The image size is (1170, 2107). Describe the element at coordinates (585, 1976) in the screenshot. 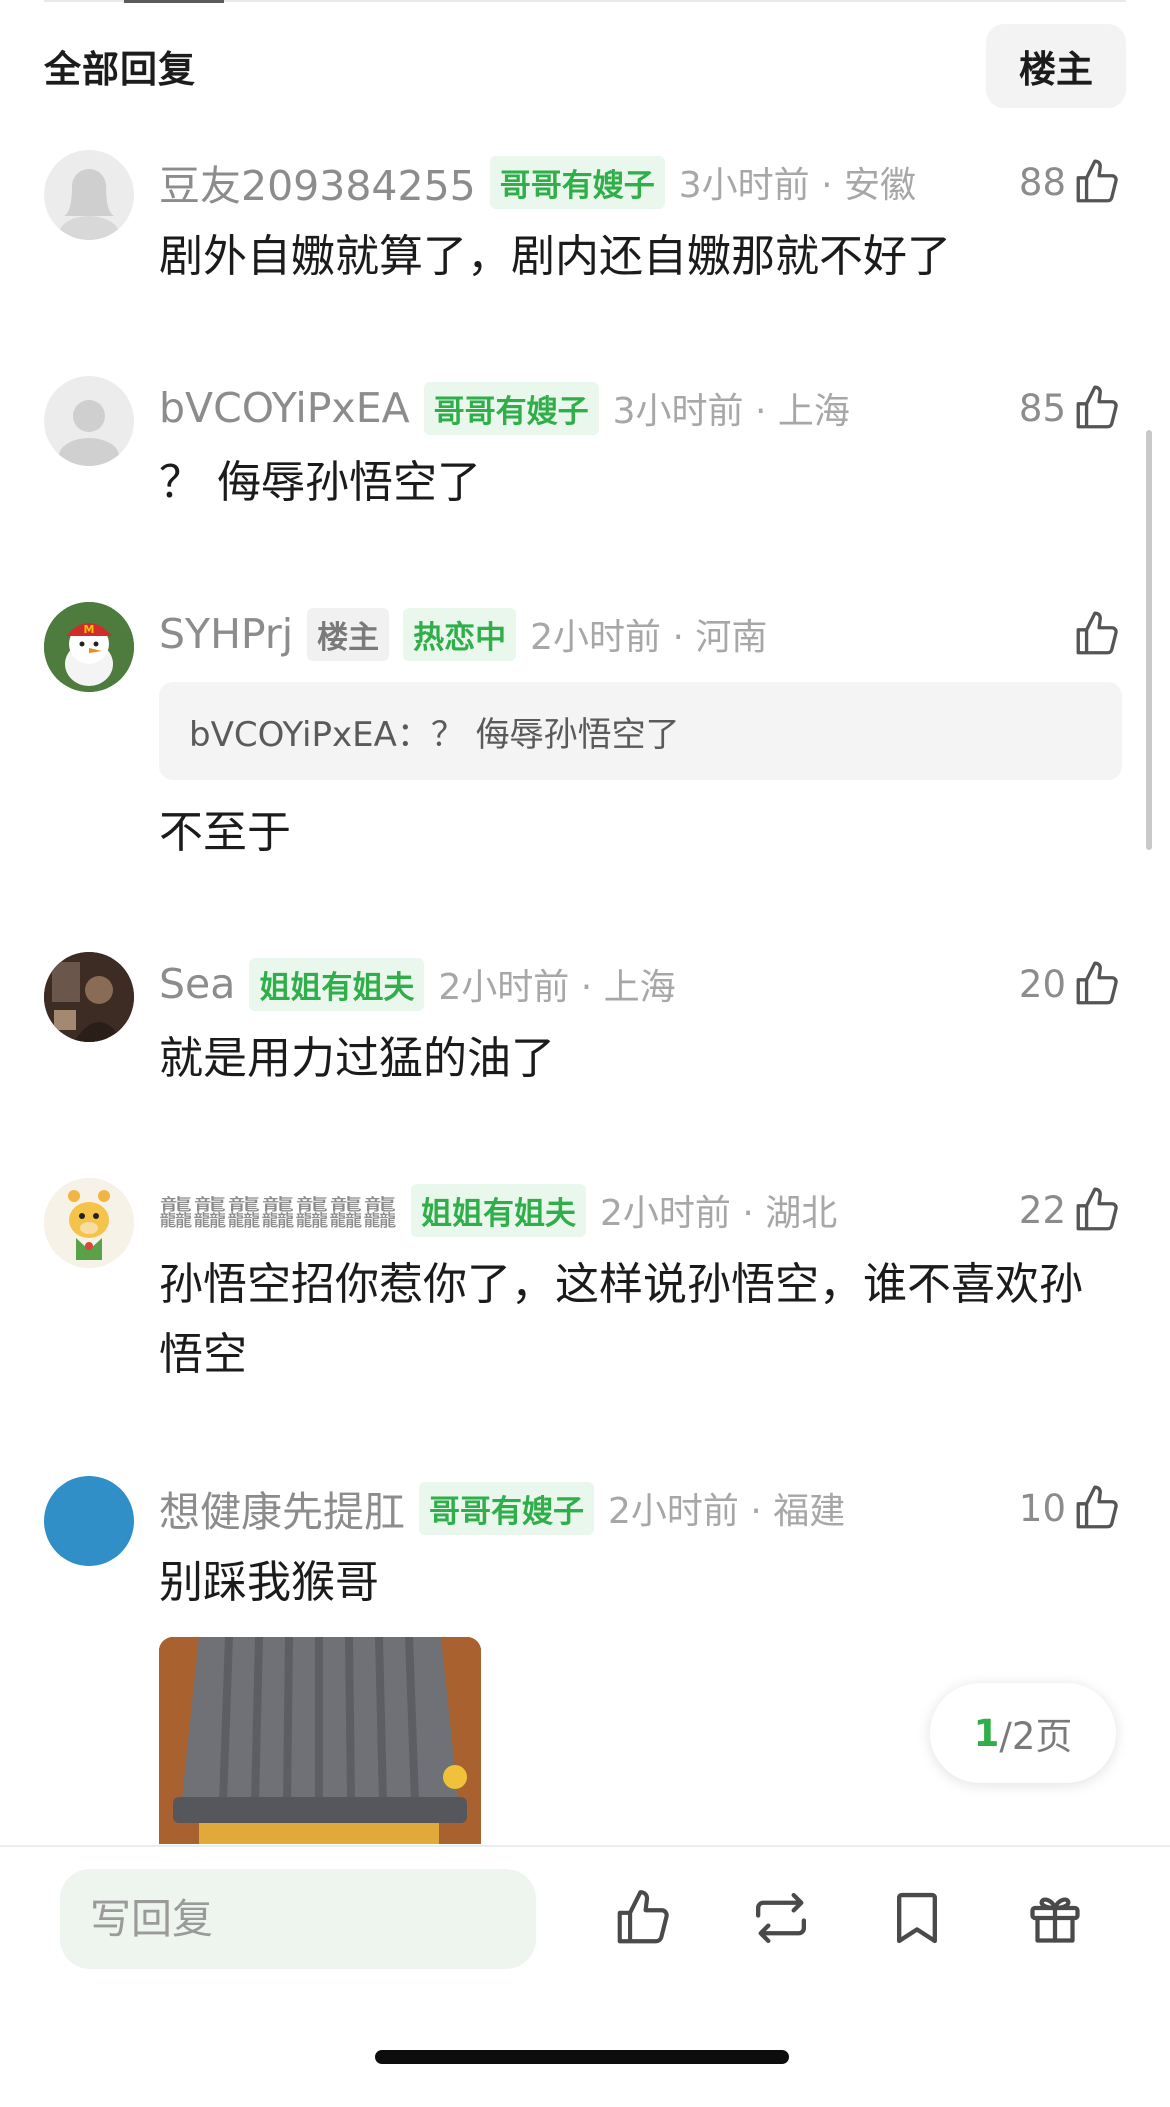

I see `bottom-action-bar` at that location.